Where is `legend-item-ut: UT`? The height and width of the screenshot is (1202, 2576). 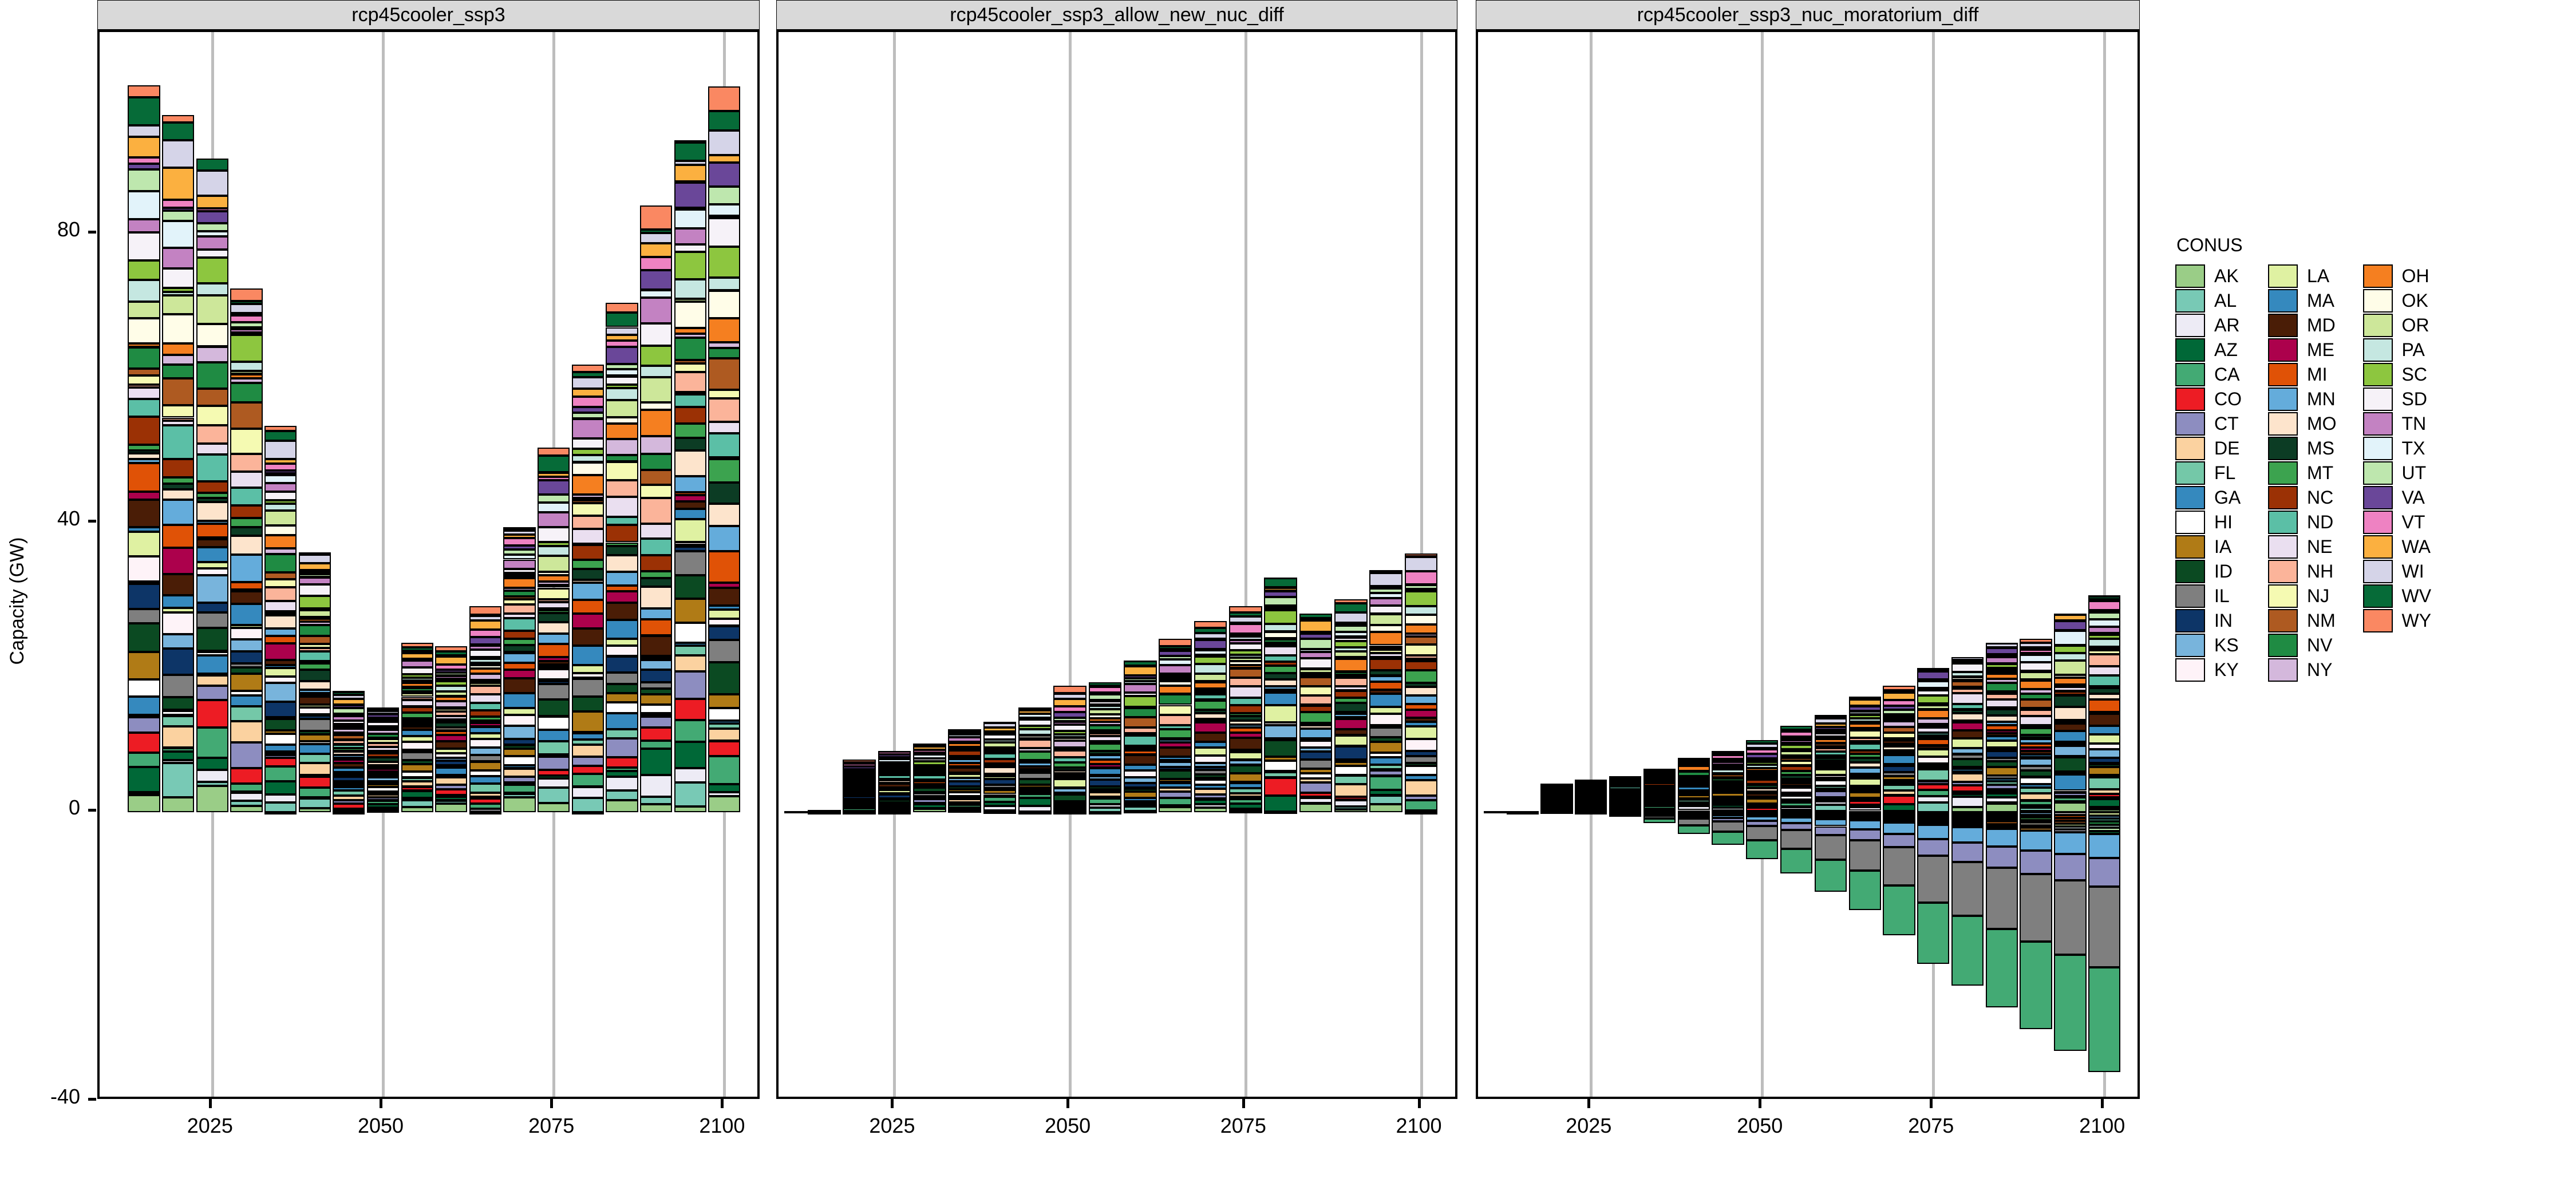 legend-item-ut: UT is located at coordinates (2397, 473).